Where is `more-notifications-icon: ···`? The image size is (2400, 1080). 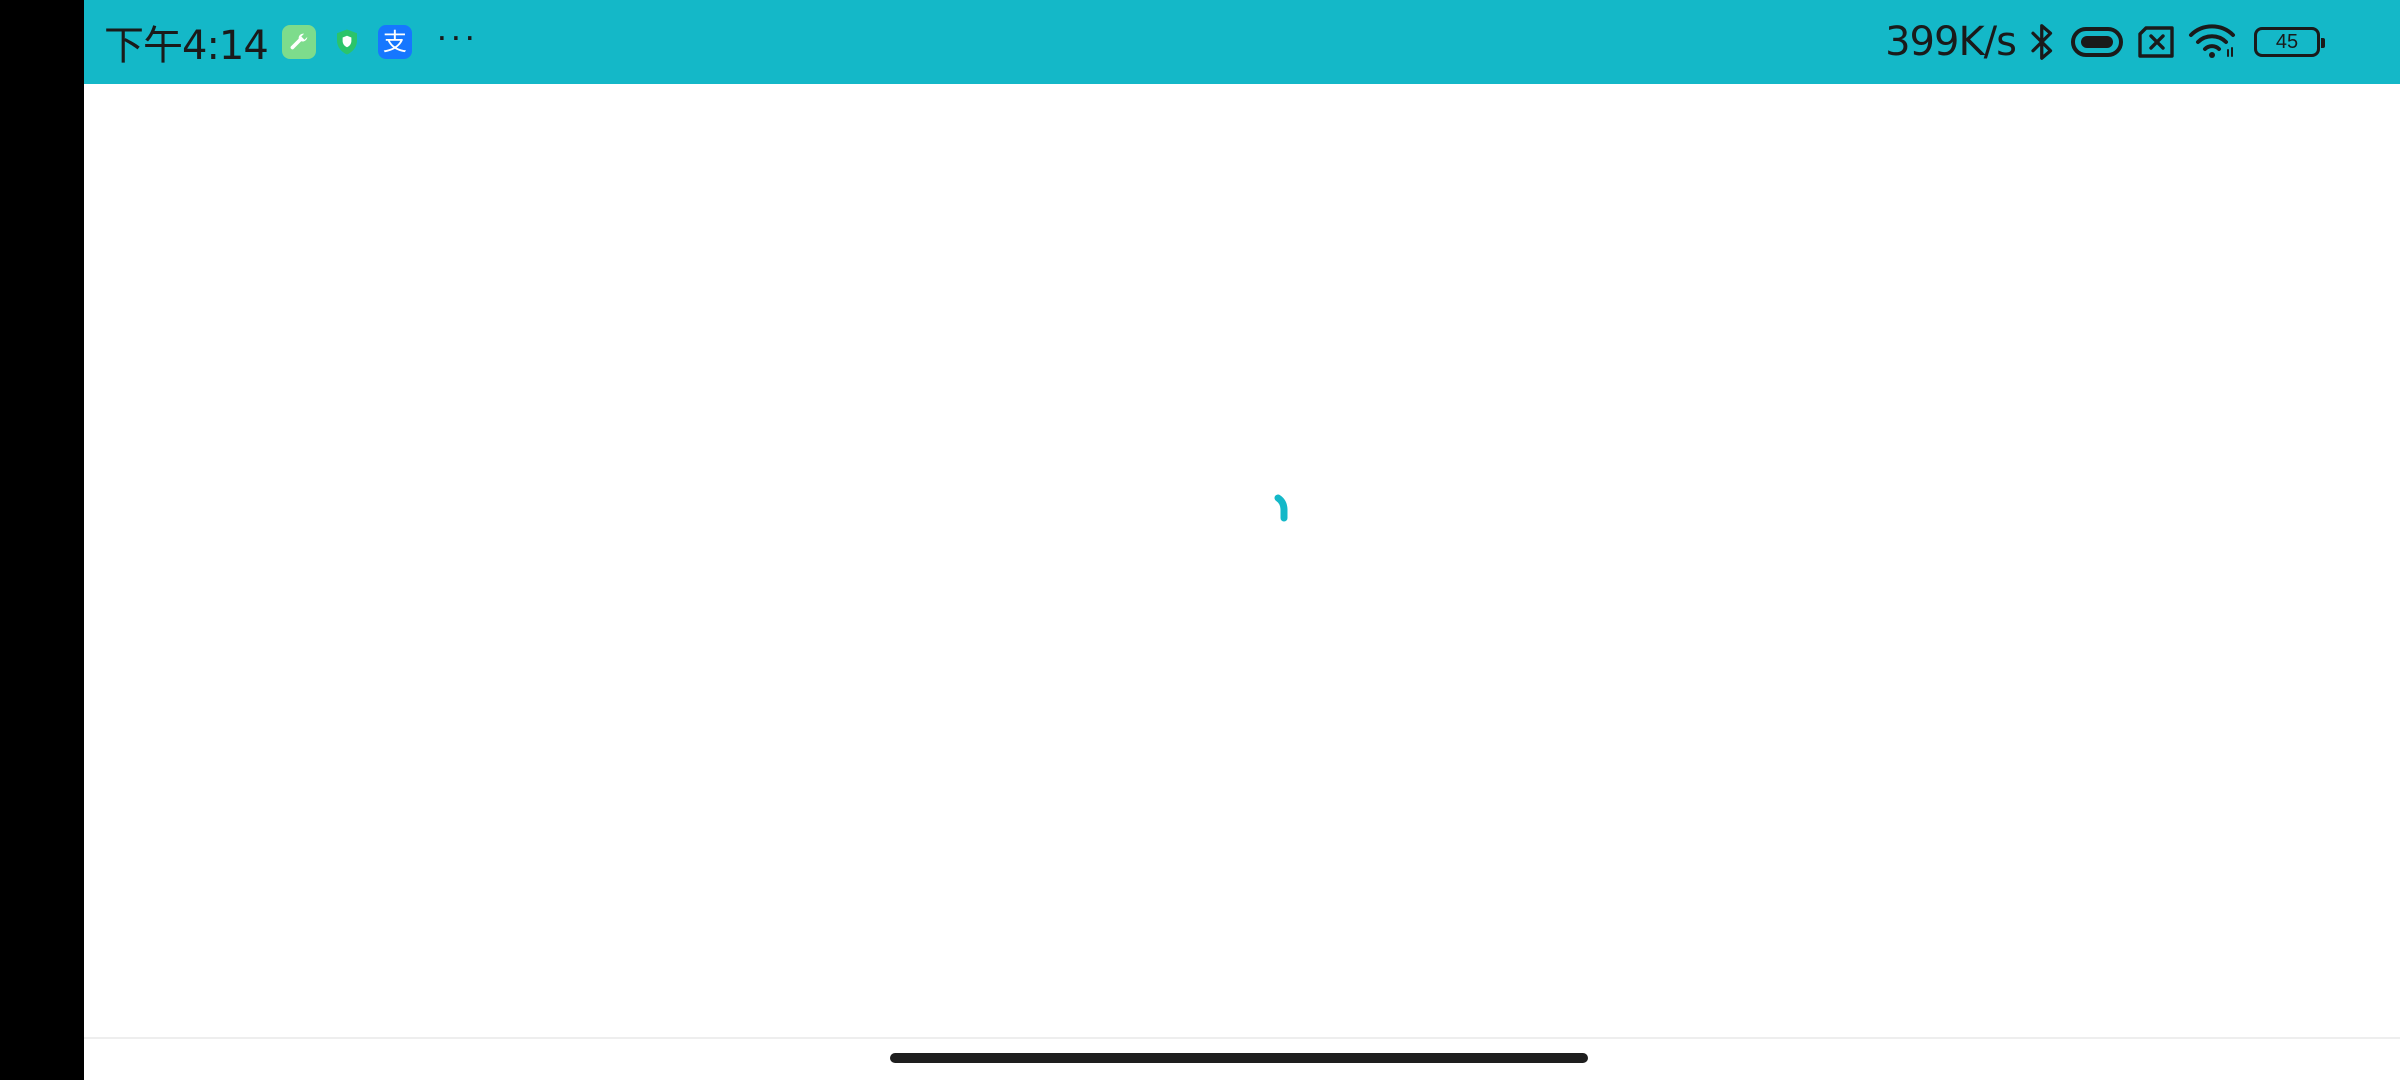 more-notifications-icon: ··· is located at coordinates (456, 35).